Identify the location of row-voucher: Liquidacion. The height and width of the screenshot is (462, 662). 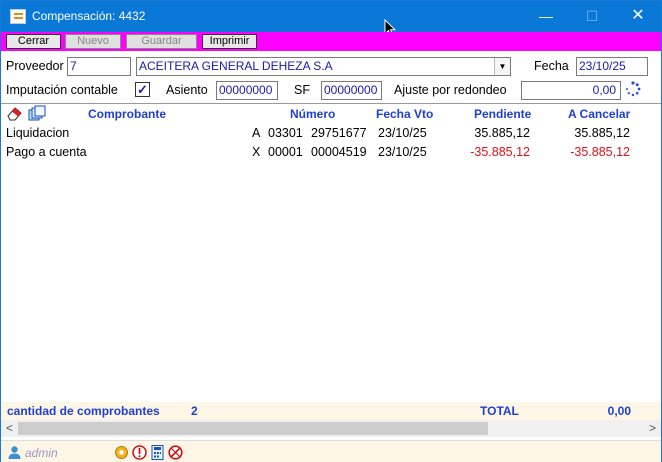
(38, 133).